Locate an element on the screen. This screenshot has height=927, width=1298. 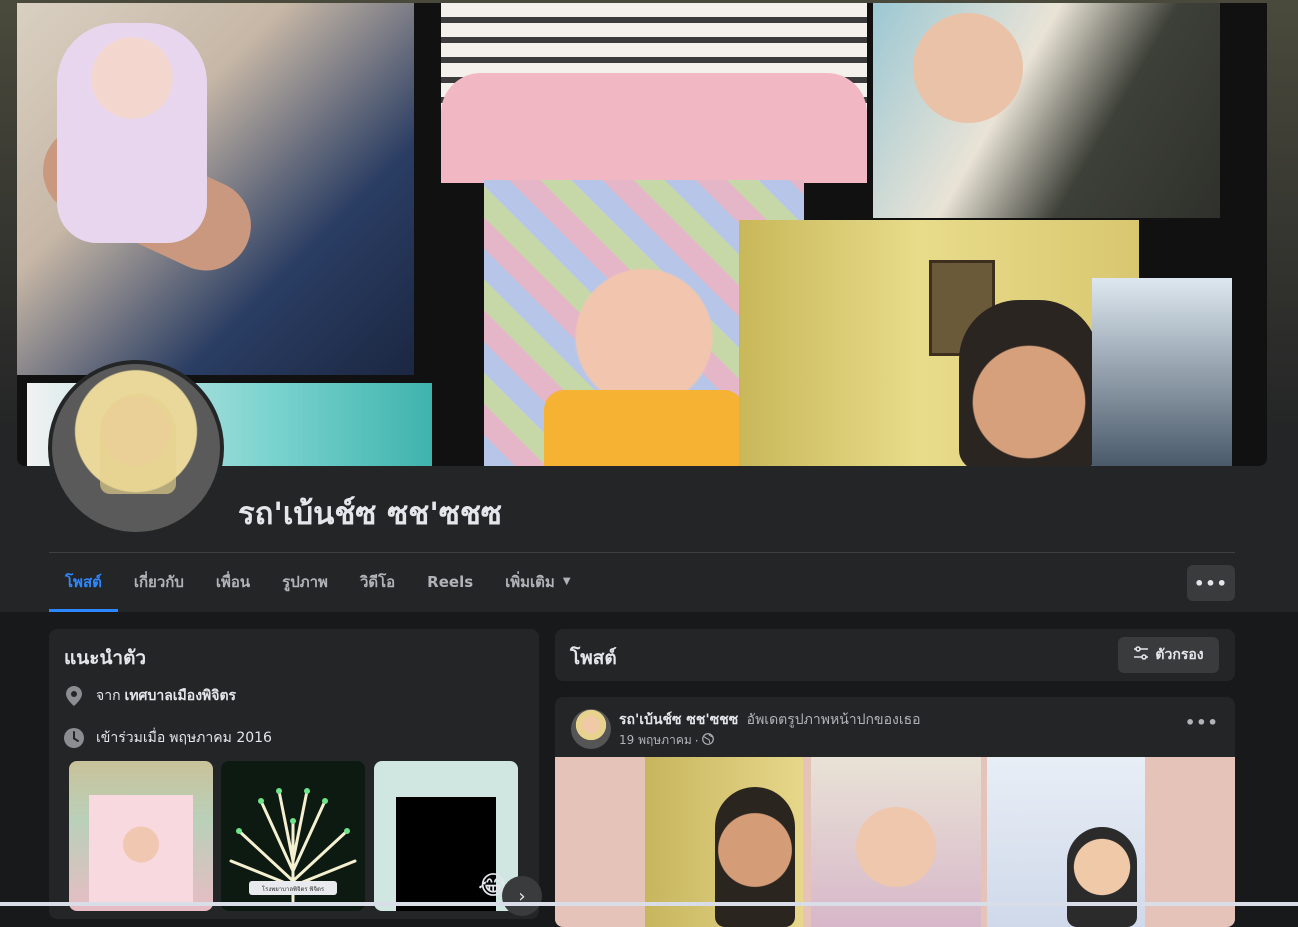
post-action-text: อัพเดตรูปภาพหน้าปกของเธอ is located at coordinates (833, 720).